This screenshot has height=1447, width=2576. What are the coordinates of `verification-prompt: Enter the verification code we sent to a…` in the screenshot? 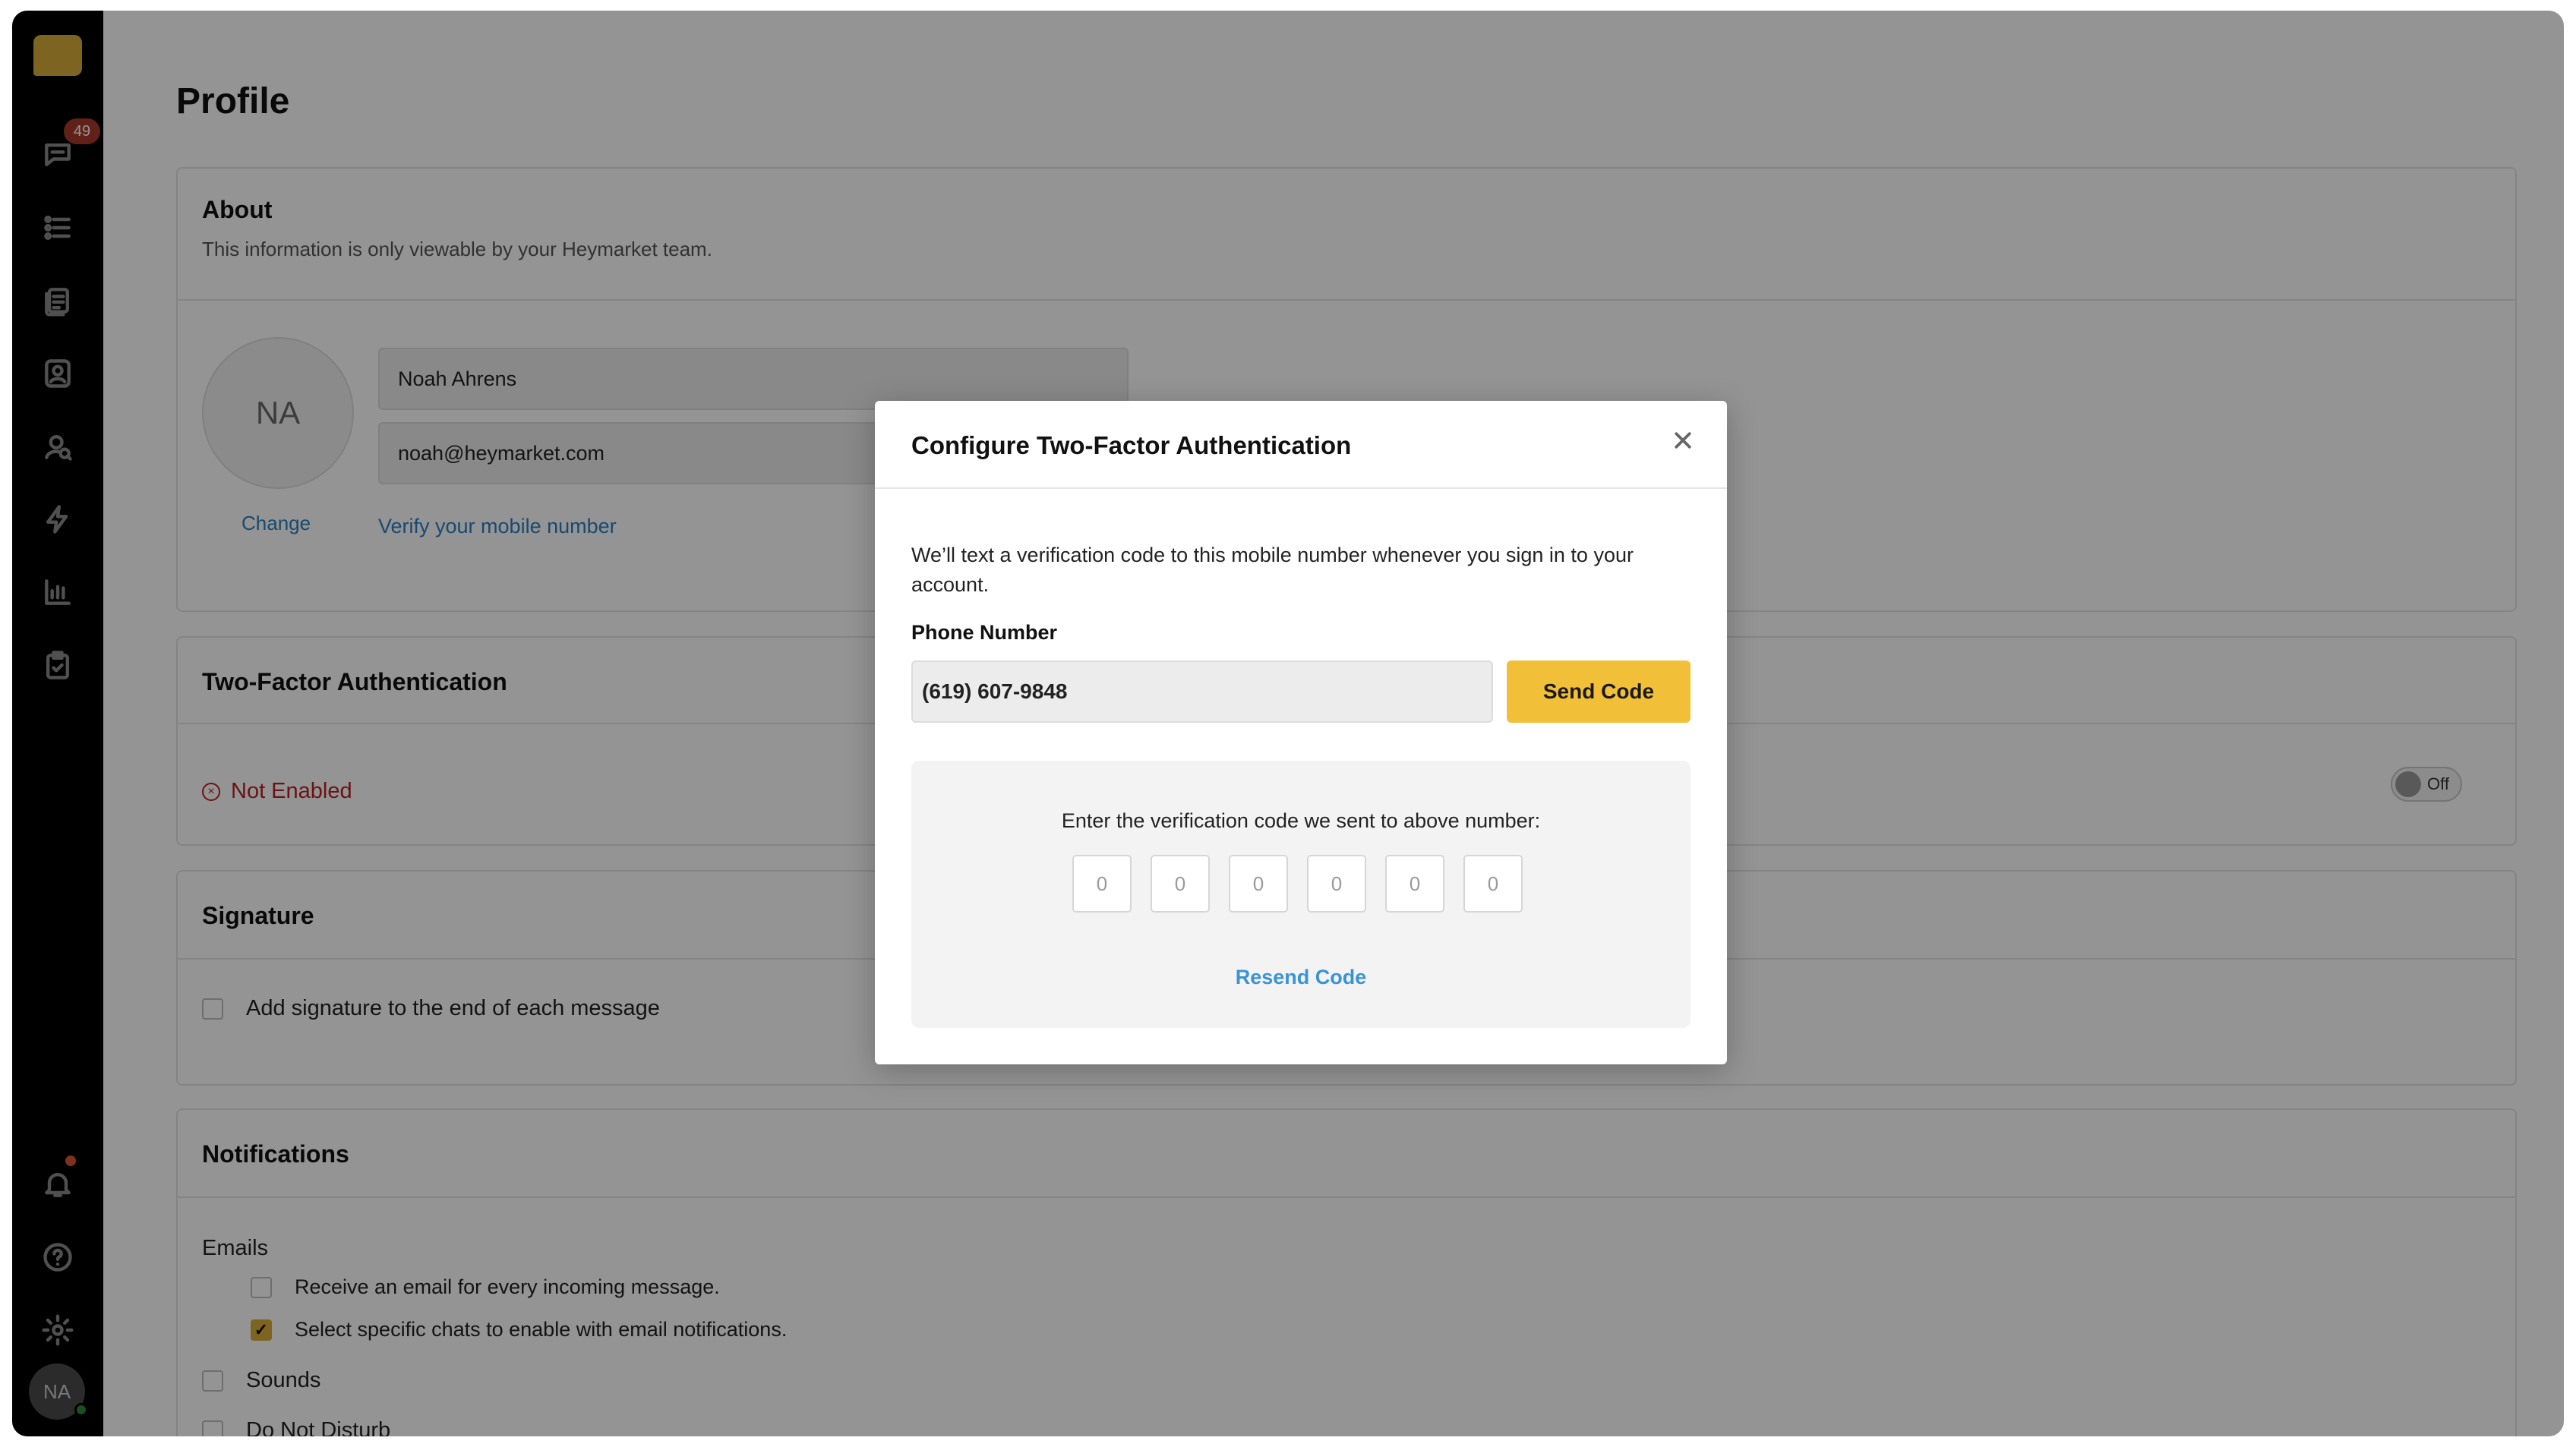 It's located at (1301, 820).